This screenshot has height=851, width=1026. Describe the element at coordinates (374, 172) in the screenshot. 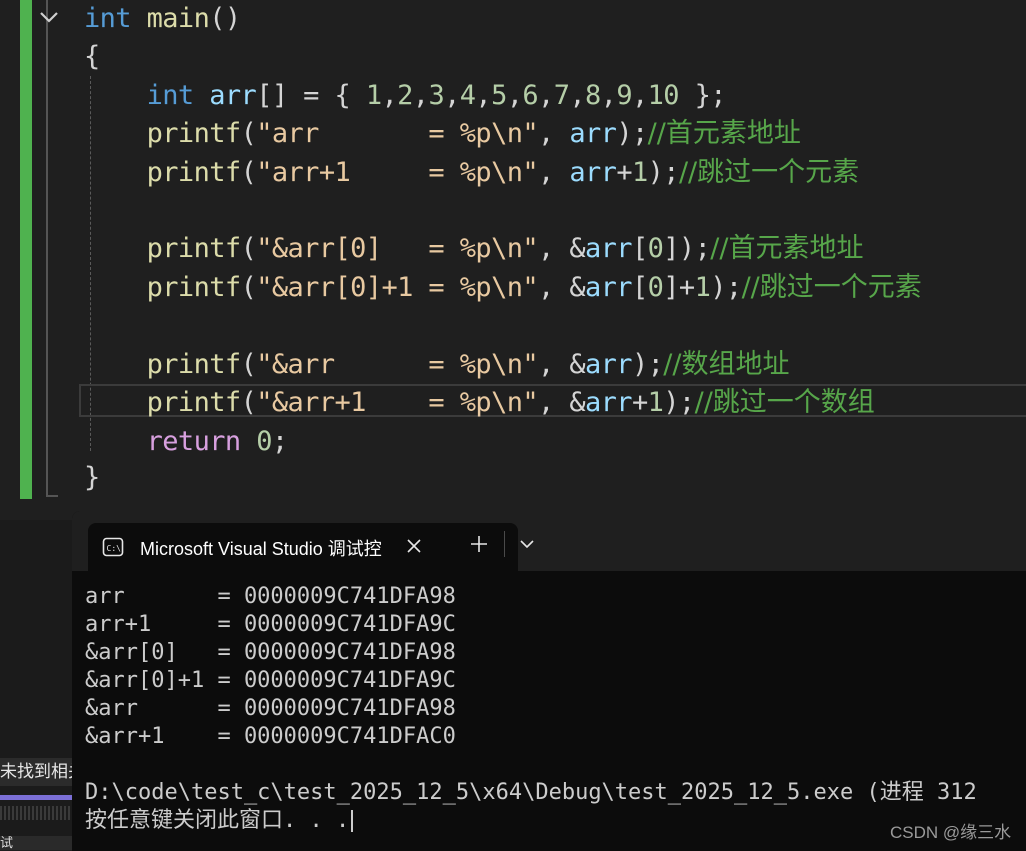

I see `code-token: "arr+1 = %p` at that location.